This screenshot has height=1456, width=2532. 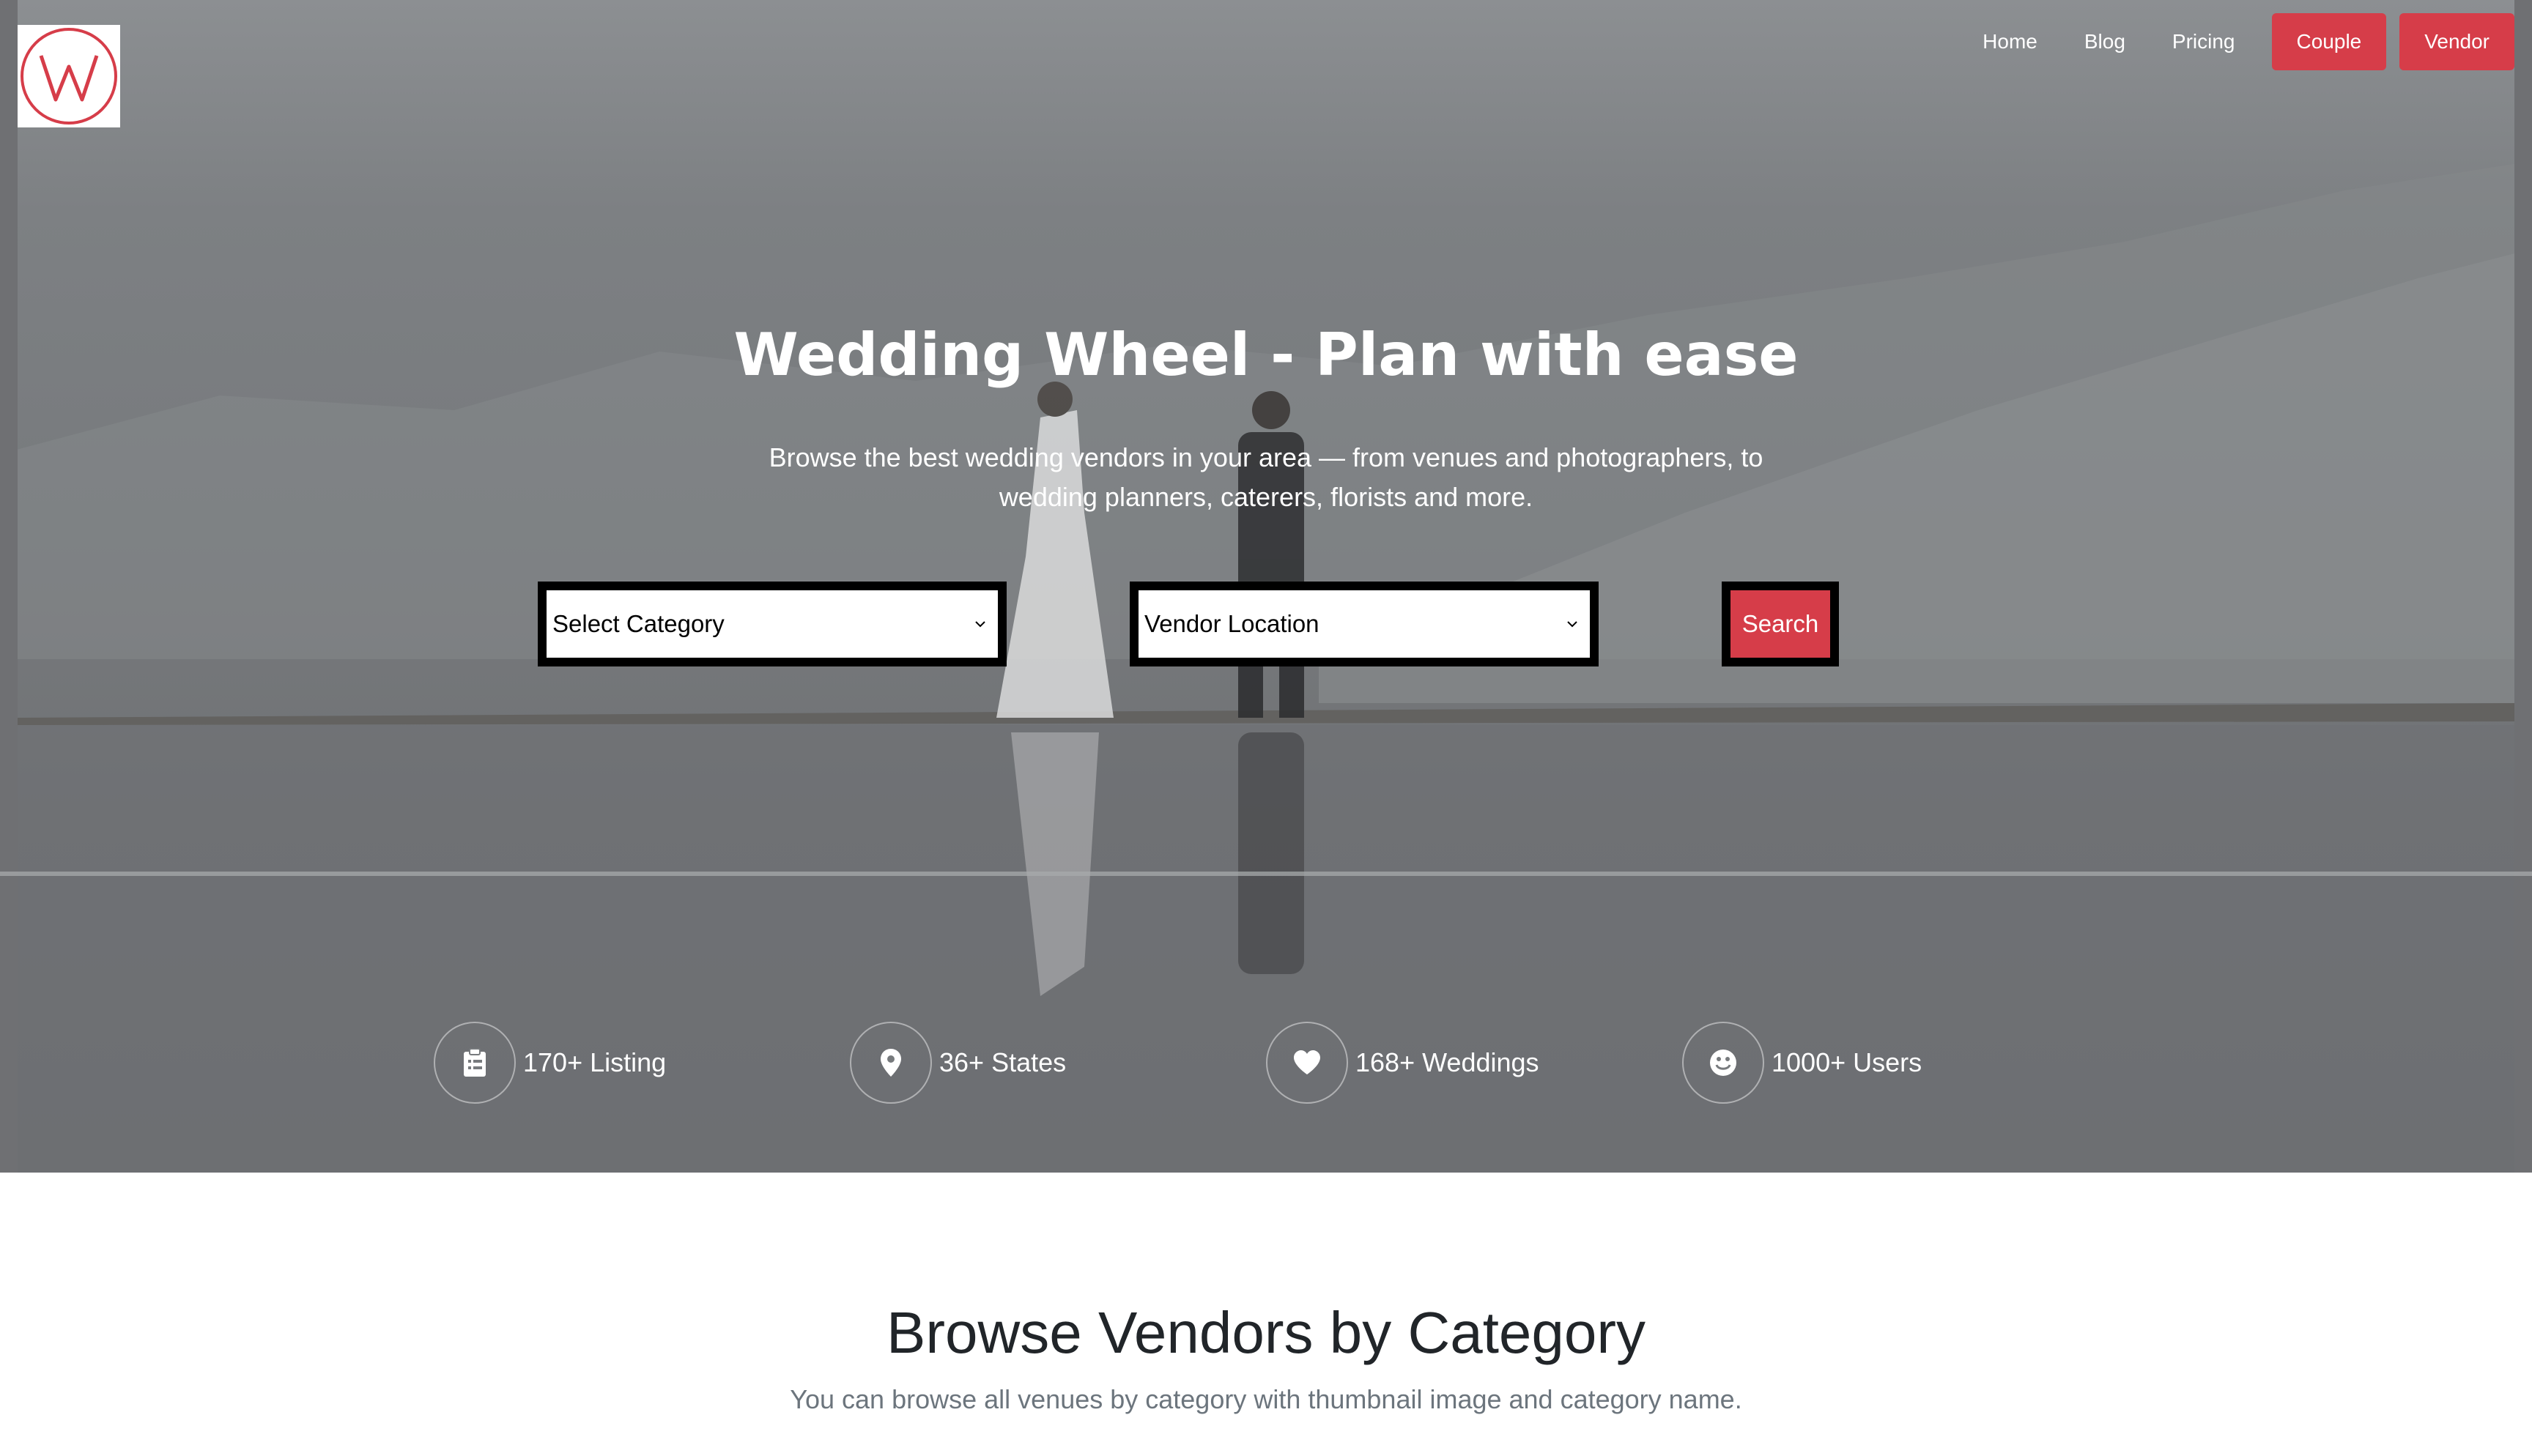 I want to click on stat-weddings-label: 168+ Weddings, so click(x=1447, y=1062).